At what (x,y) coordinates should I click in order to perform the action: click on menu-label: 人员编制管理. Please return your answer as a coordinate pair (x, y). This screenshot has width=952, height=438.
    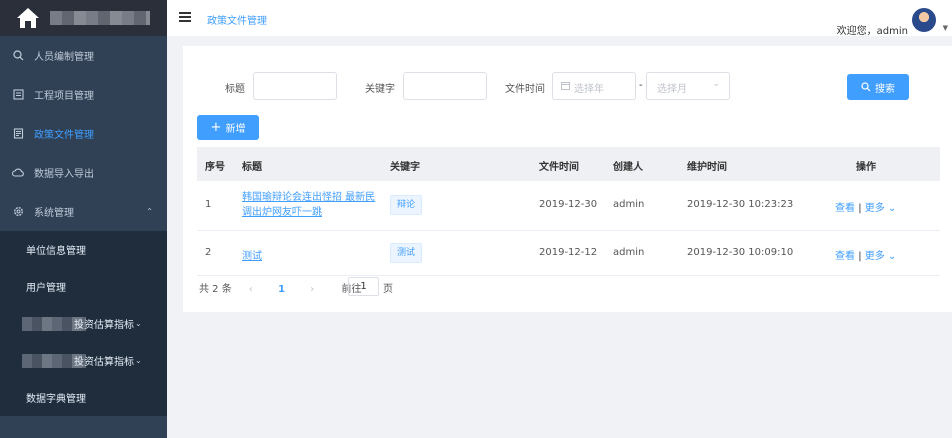
    Looking at the image, I should click on (64, 57).